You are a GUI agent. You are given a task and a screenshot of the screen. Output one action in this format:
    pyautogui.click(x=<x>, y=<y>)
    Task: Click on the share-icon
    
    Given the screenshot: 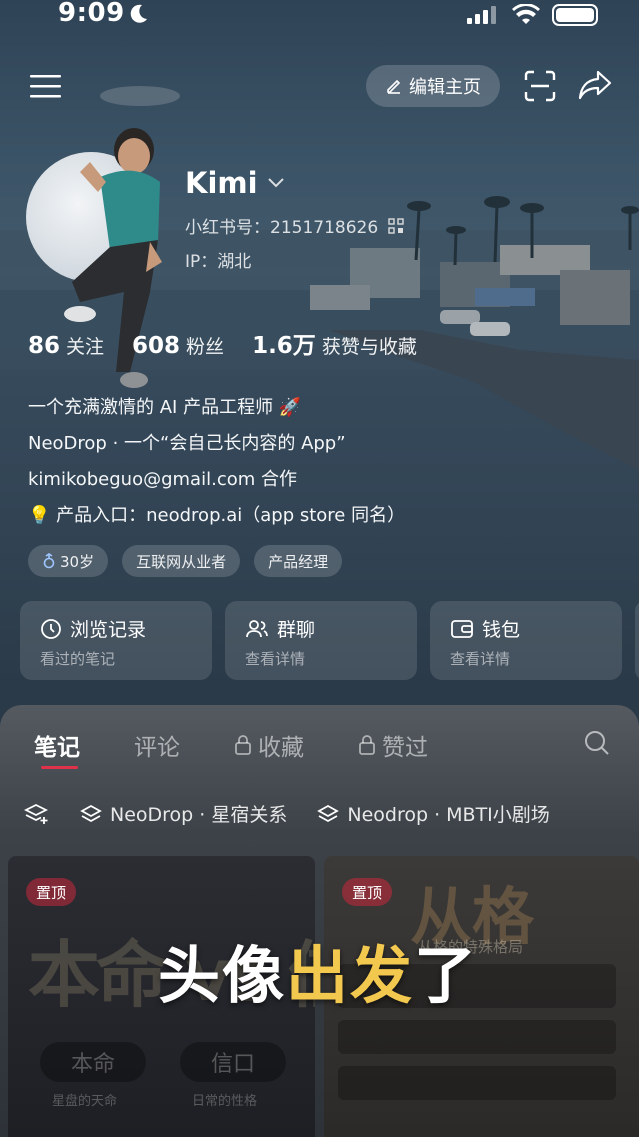 What is the action you would take?
    pyautogui.click(x=595, y=85)
    